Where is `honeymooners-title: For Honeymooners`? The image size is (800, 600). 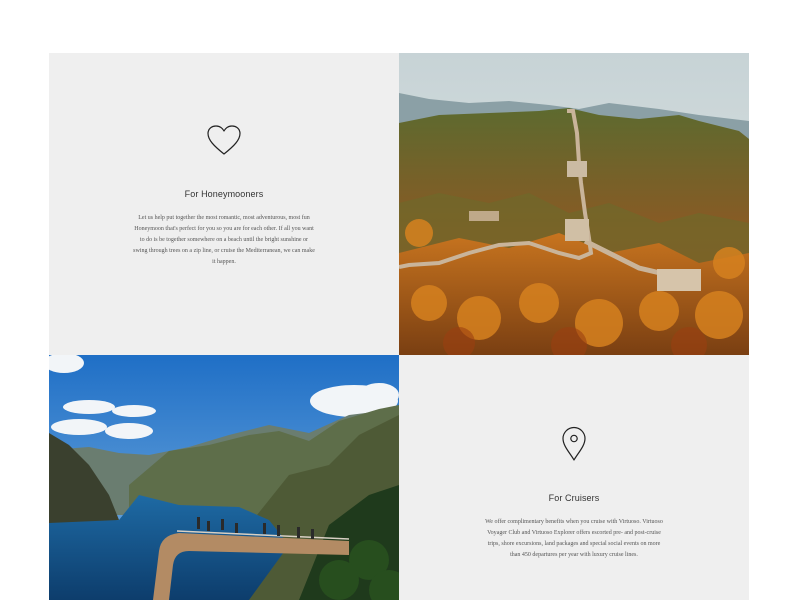
honeymooners-title: For Honeymooners is located at coordinates (224, 194).